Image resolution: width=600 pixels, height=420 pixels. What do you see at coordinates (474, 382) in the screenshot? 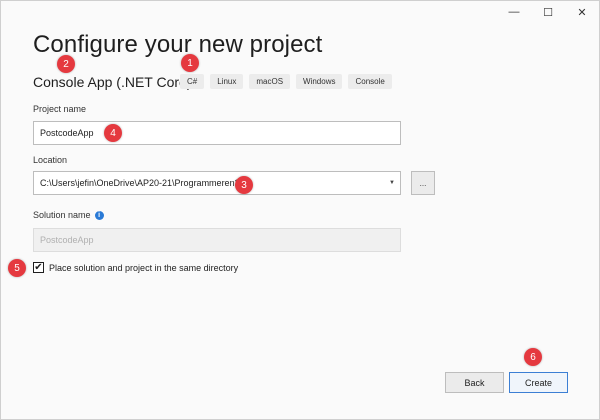
I see `back-button: Back` at bounding box center [474, 382].